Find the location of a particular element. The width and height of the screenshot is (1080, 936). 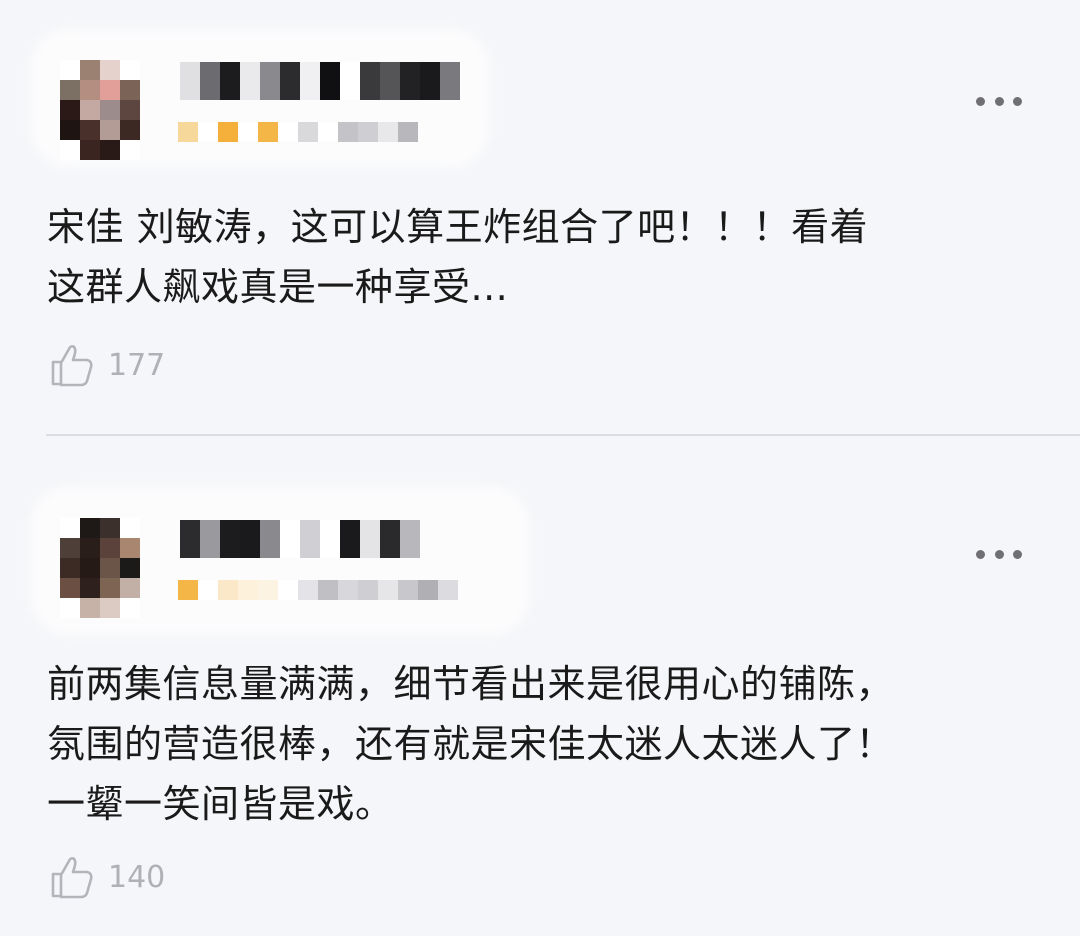

divider is located at coordinates (563, 435).